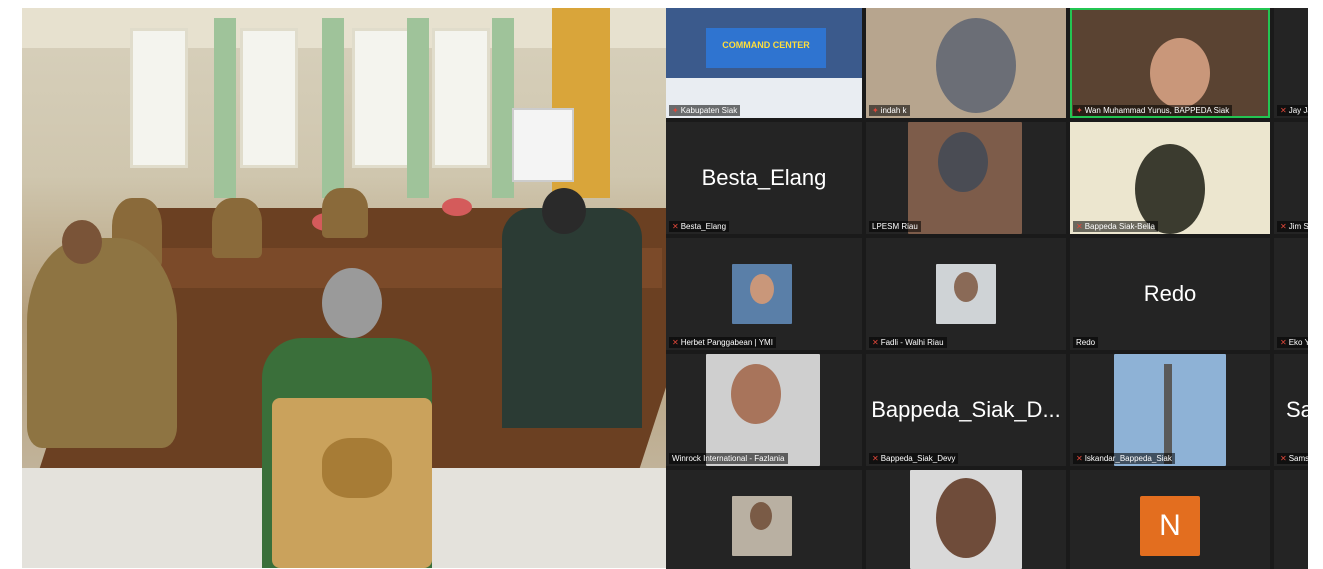  What do you see at coordinates (1157, 110) in the screenshot?
I see `participant-name: Wan Muhammad Yunus, BAPPEDA Siak` at bounding box center [1157, 110].